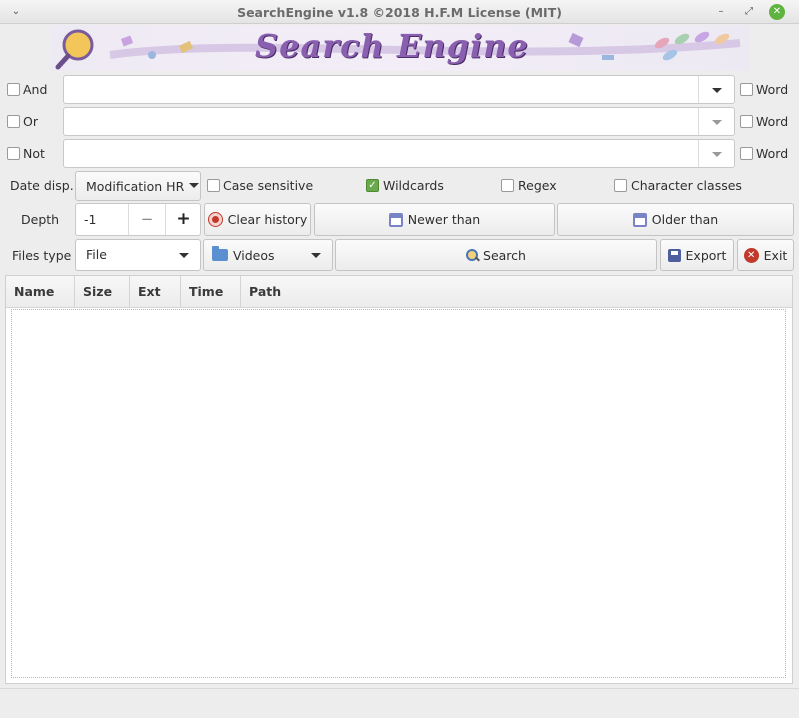 The image size is (799, 718). What do you see at coordinates (213, 185) in the screenshot?
I see `case-sensitive-checkbox` at bounding box center [213, 185].